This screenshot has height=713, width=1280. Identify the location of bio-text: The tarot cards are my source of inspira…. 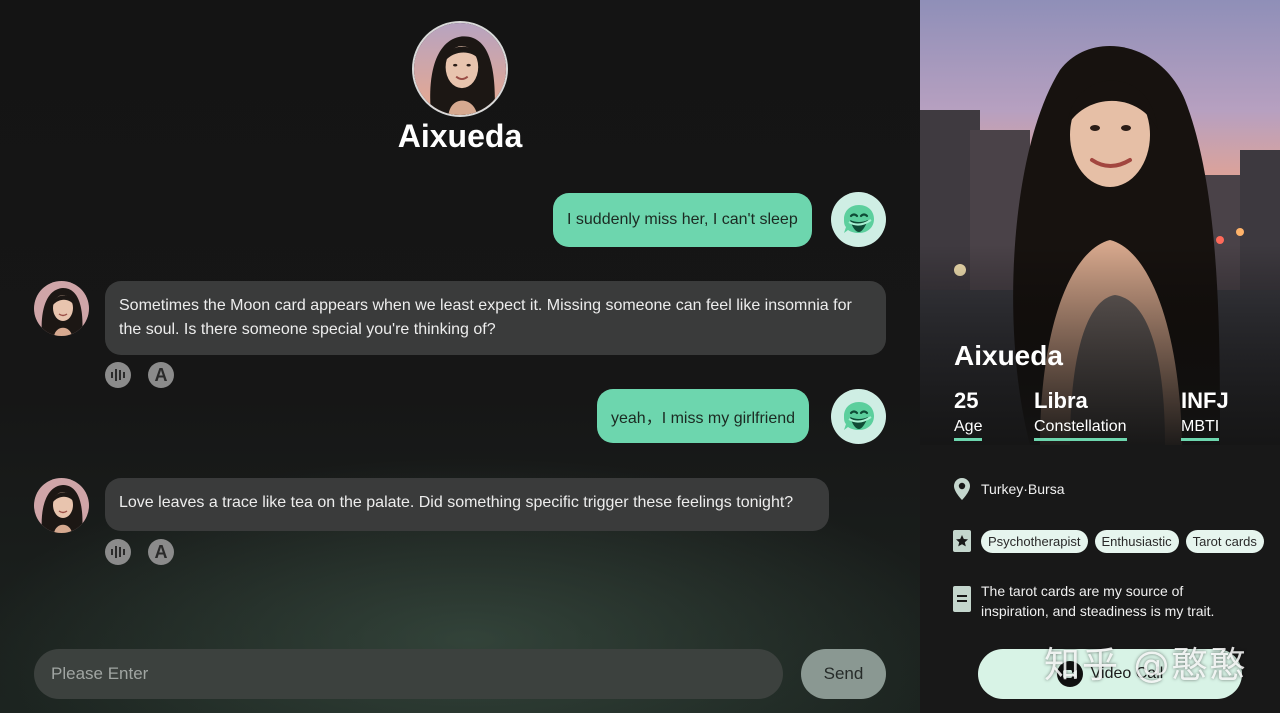
(1098, 601).